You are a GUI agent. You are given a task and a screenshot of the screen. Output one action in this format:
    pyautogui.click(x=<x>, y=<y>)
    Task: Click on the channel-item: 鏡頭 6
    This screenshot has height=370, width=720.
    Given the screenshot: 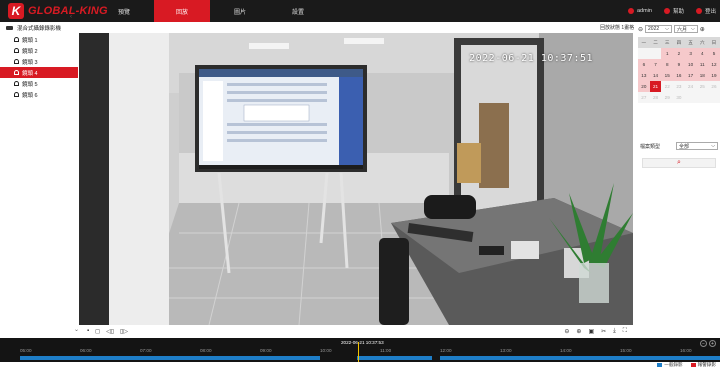 What is the action you would take?
    pyautogui.click(x=39, y=94)
    